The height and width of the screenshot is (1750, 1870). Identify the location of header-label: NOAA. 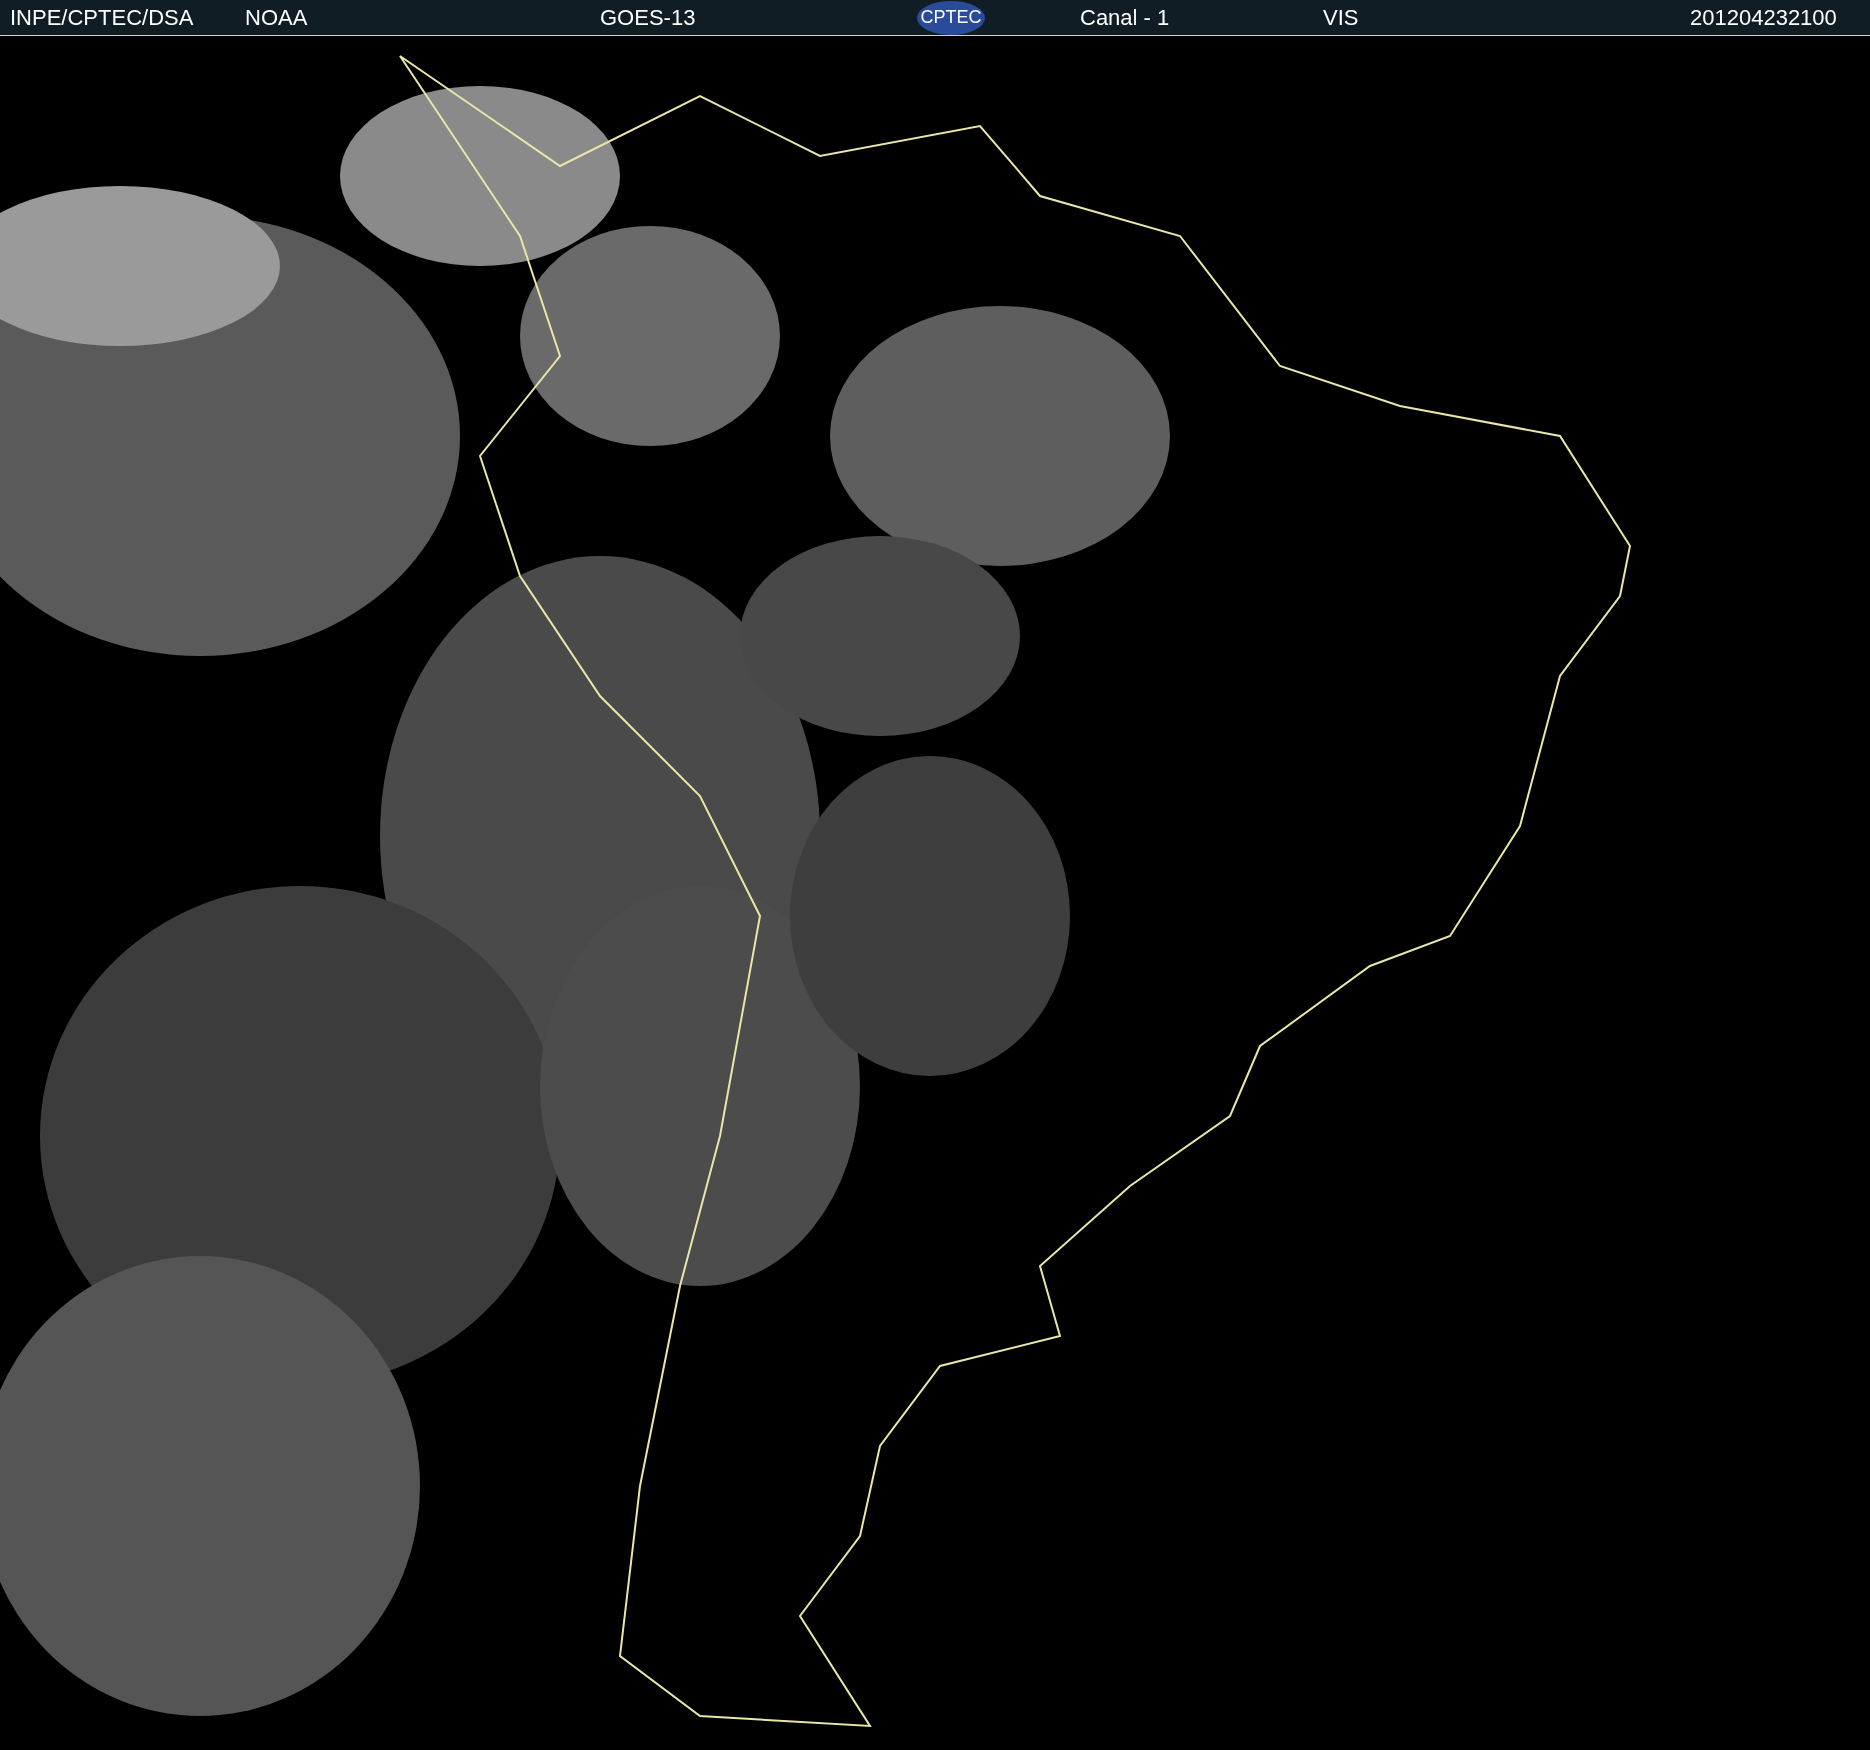
(277, 18).